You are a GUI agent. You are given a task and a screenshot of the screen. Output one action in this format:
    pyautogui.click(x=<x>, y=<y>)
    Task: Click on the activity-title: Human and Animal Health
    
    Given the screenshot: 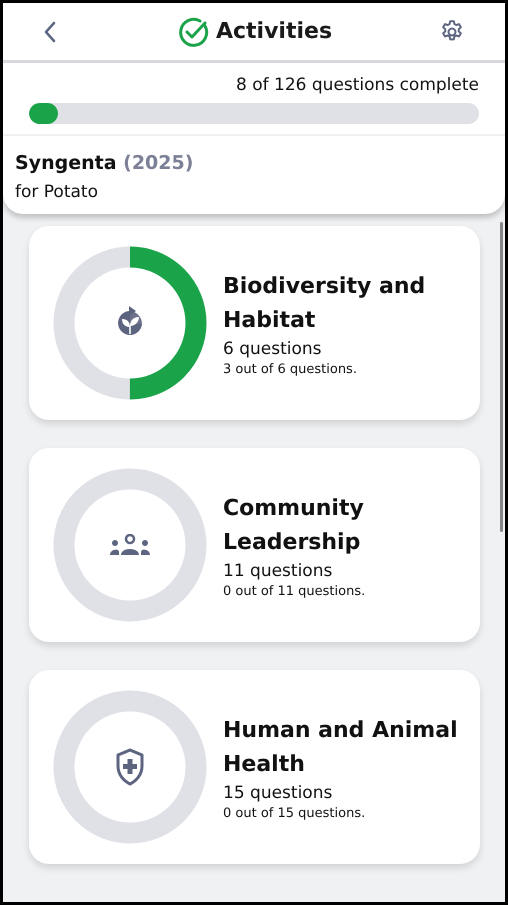 What is the action you would take?
    pyautogui.click(x=341, y=747)
    